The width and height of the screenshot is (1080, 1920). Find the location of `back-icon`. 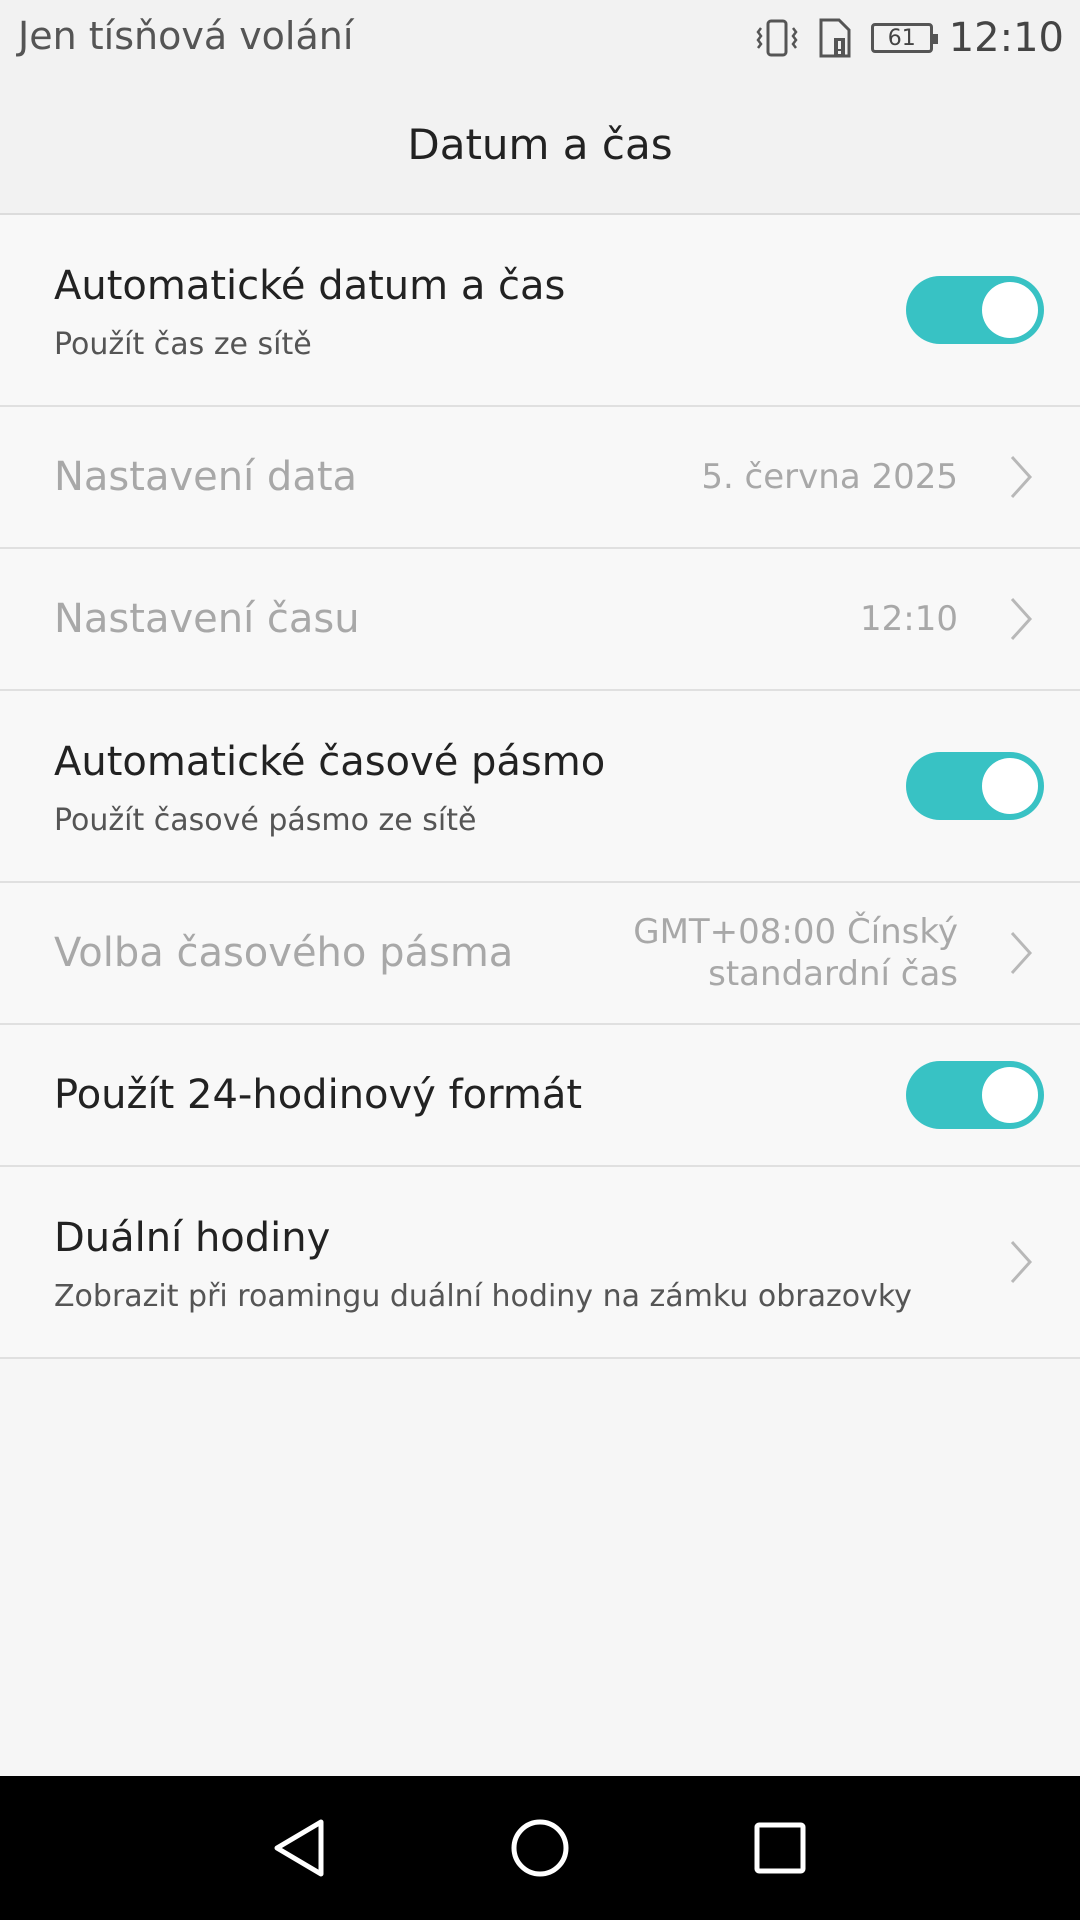

back-icon is located at coordinates (300, 1848).